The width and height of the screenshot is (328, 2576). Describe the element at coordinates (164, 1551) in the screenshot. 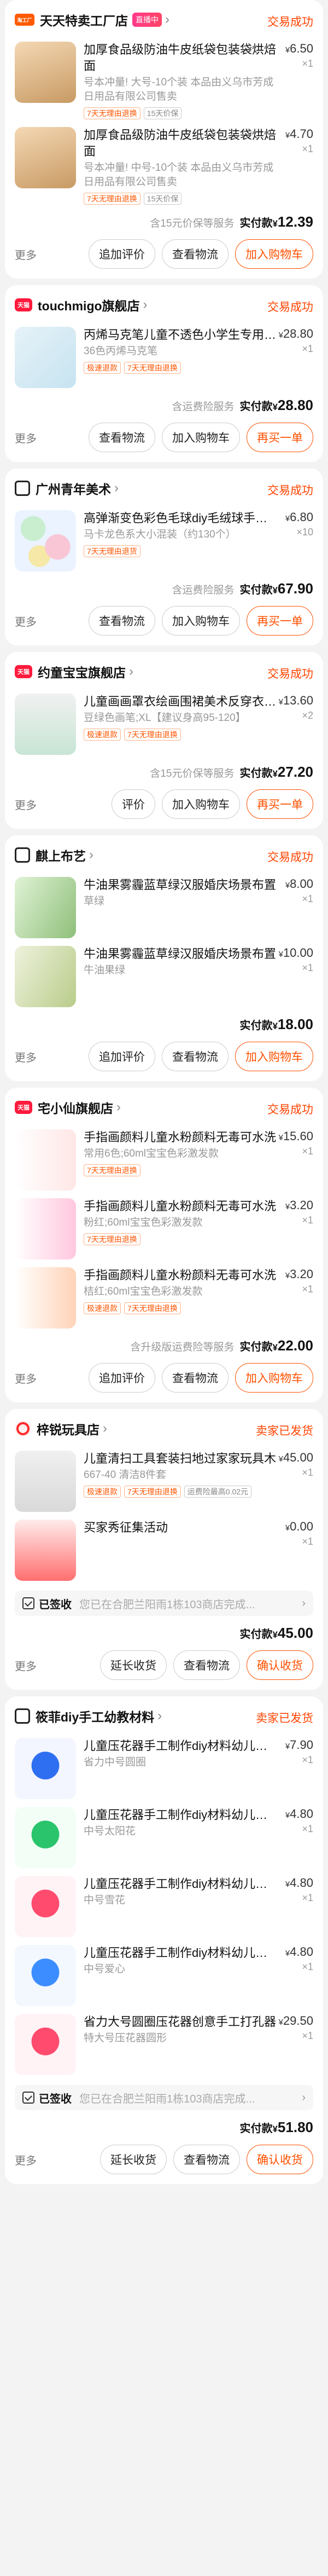

I see `order-item: 买家秀征集活动 ¥0.00 ×1` at that location.